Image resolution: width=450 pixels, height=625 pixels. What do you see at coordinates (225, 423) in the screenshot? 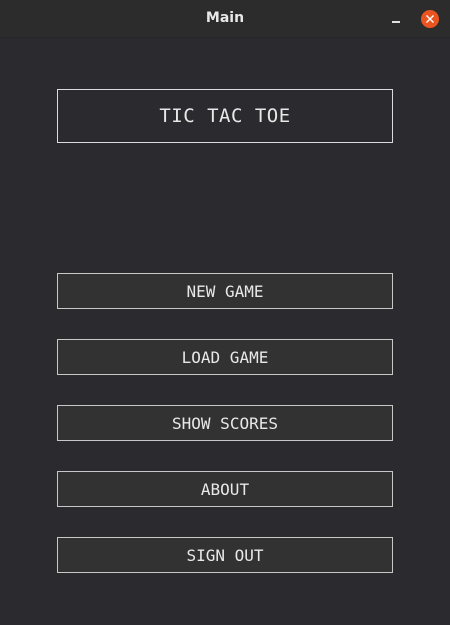
I see `show-scores-button: SHOW SCORES` at bounding box center [225, 423].